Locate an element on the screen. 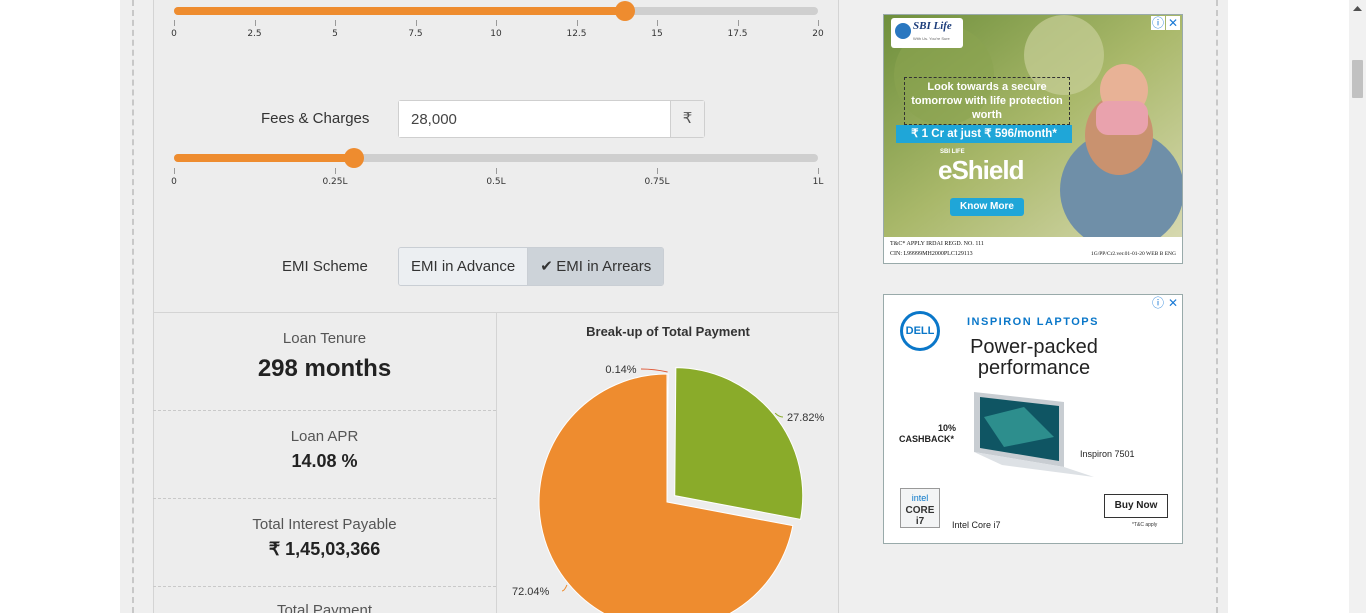 The image size is (1366, 613). loan-tenure-stat: Loan Tenure 298 months is located at coordinates (324, 356).